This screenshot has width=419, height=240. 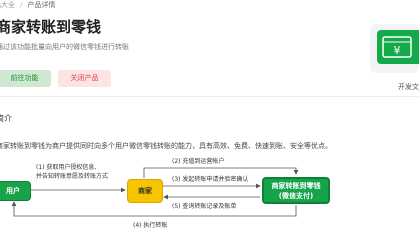 What do you see at coordinates (198, 161) in the screenshot?
I see `label-step2: (2) 充值到运营帐户` at bounding box center [198, 161].